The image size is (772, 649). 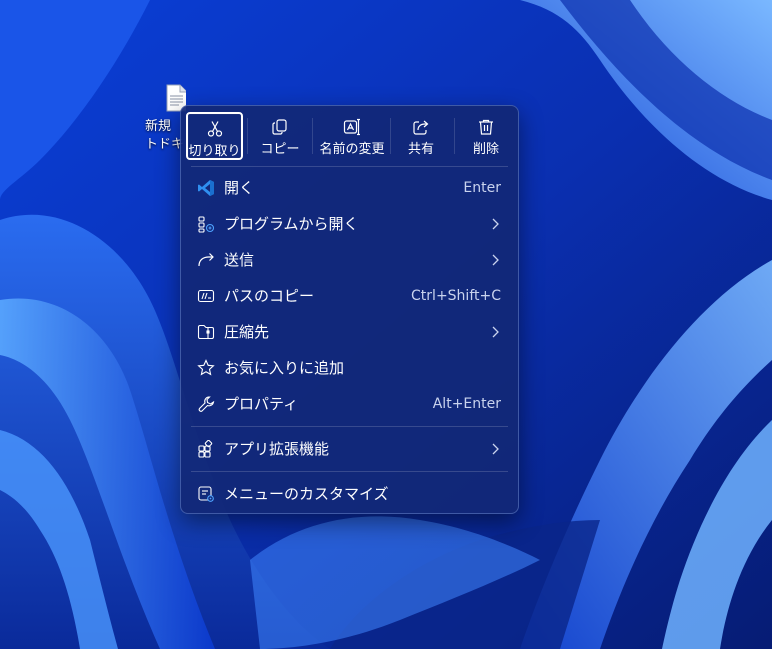 What do you see at coordinates (269, 296) in the screenshot?
I see `menu-item-label: パスのコピー` at bounding box center [269, 296].